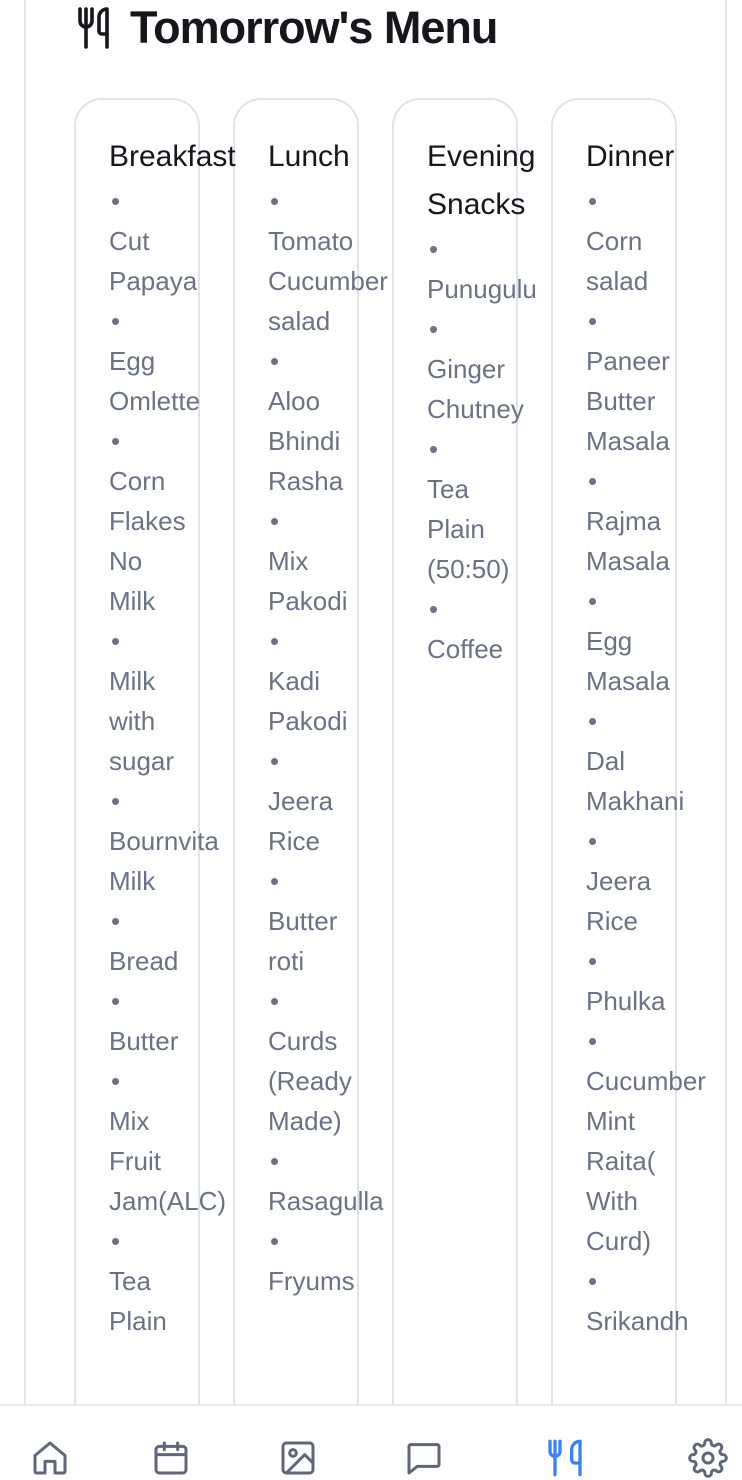 This screenshot has height=1480, width=742. I want to click on bottom-navigation, so click(371, 1441).